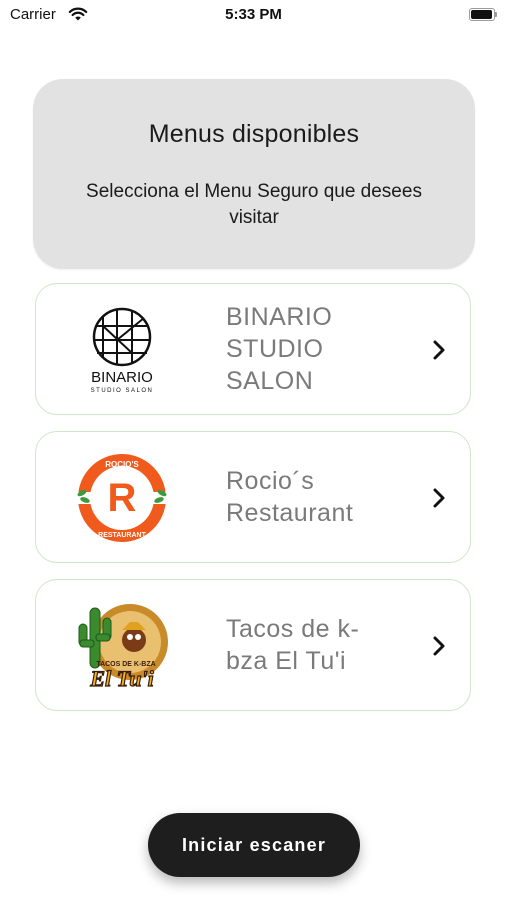 The height and width of the screenshot is (900, 507). I want to click on clock: 5:33 PM, so click(253, 14).